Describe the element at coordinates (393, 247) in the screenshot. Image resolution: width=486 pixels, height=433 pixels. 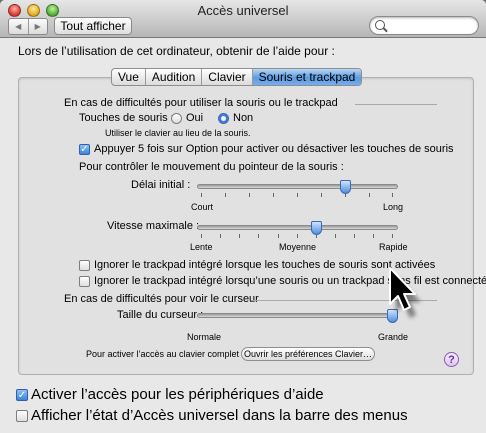
I see `max-speed-max-label: Rapide` at that location.